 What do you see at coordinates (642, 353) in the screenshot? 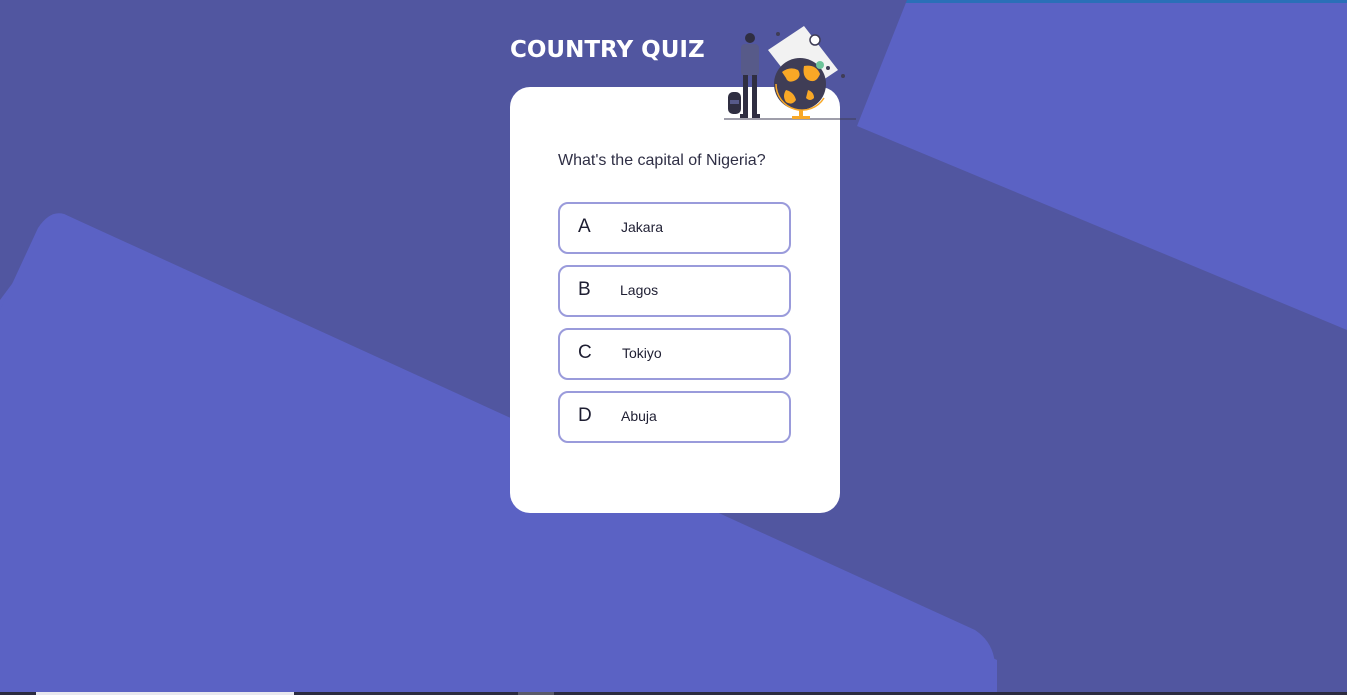
I see `option-text: Tokiyo` at bounding box center [642, 353].